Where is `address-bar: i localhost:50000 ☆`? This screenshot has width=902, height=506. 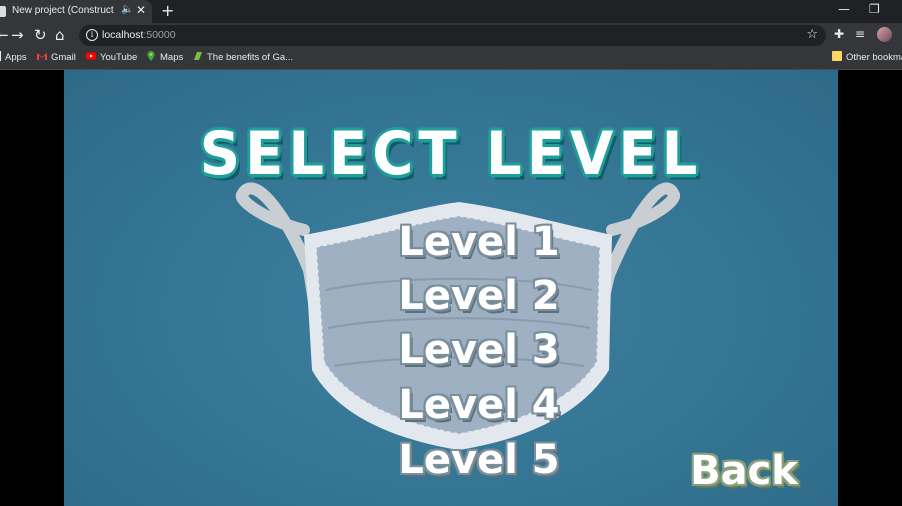 address-bar: i localhost:50000 ☆ is located at coordinates (452, 35).